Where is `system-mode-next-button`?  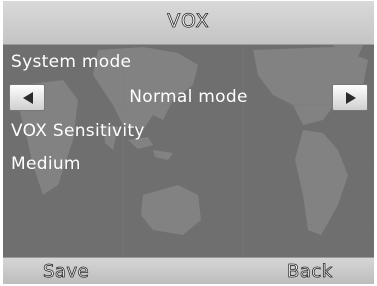
system-mode-next-button is located at coordinates (350, 97).